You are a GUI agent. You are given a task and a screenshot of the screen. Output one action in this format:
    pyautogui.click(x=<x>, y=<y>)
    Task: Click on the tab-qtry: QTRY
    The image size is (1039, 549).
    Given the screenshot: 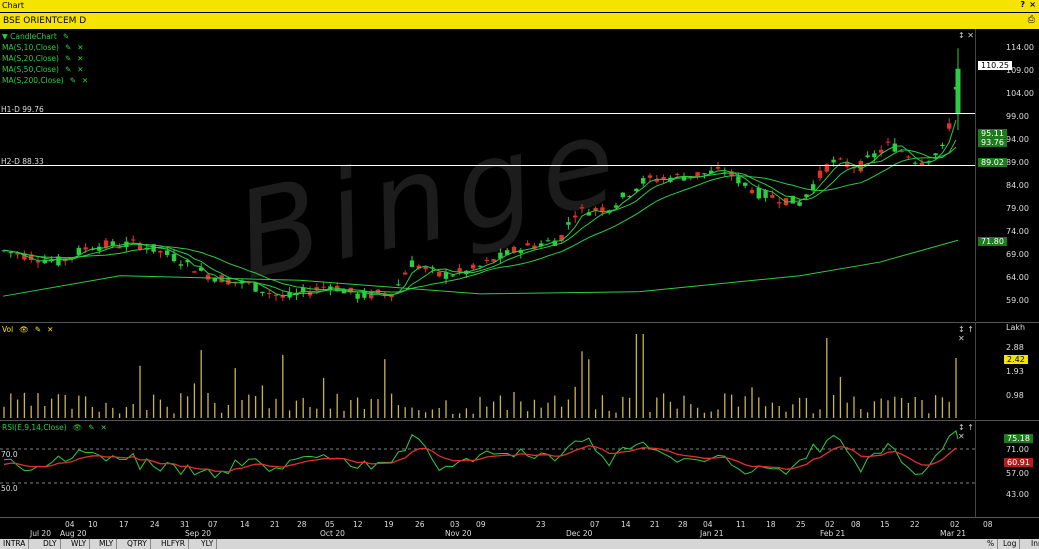 What is the action you would take?
    pyautogui.click(x=137, y=544)
    